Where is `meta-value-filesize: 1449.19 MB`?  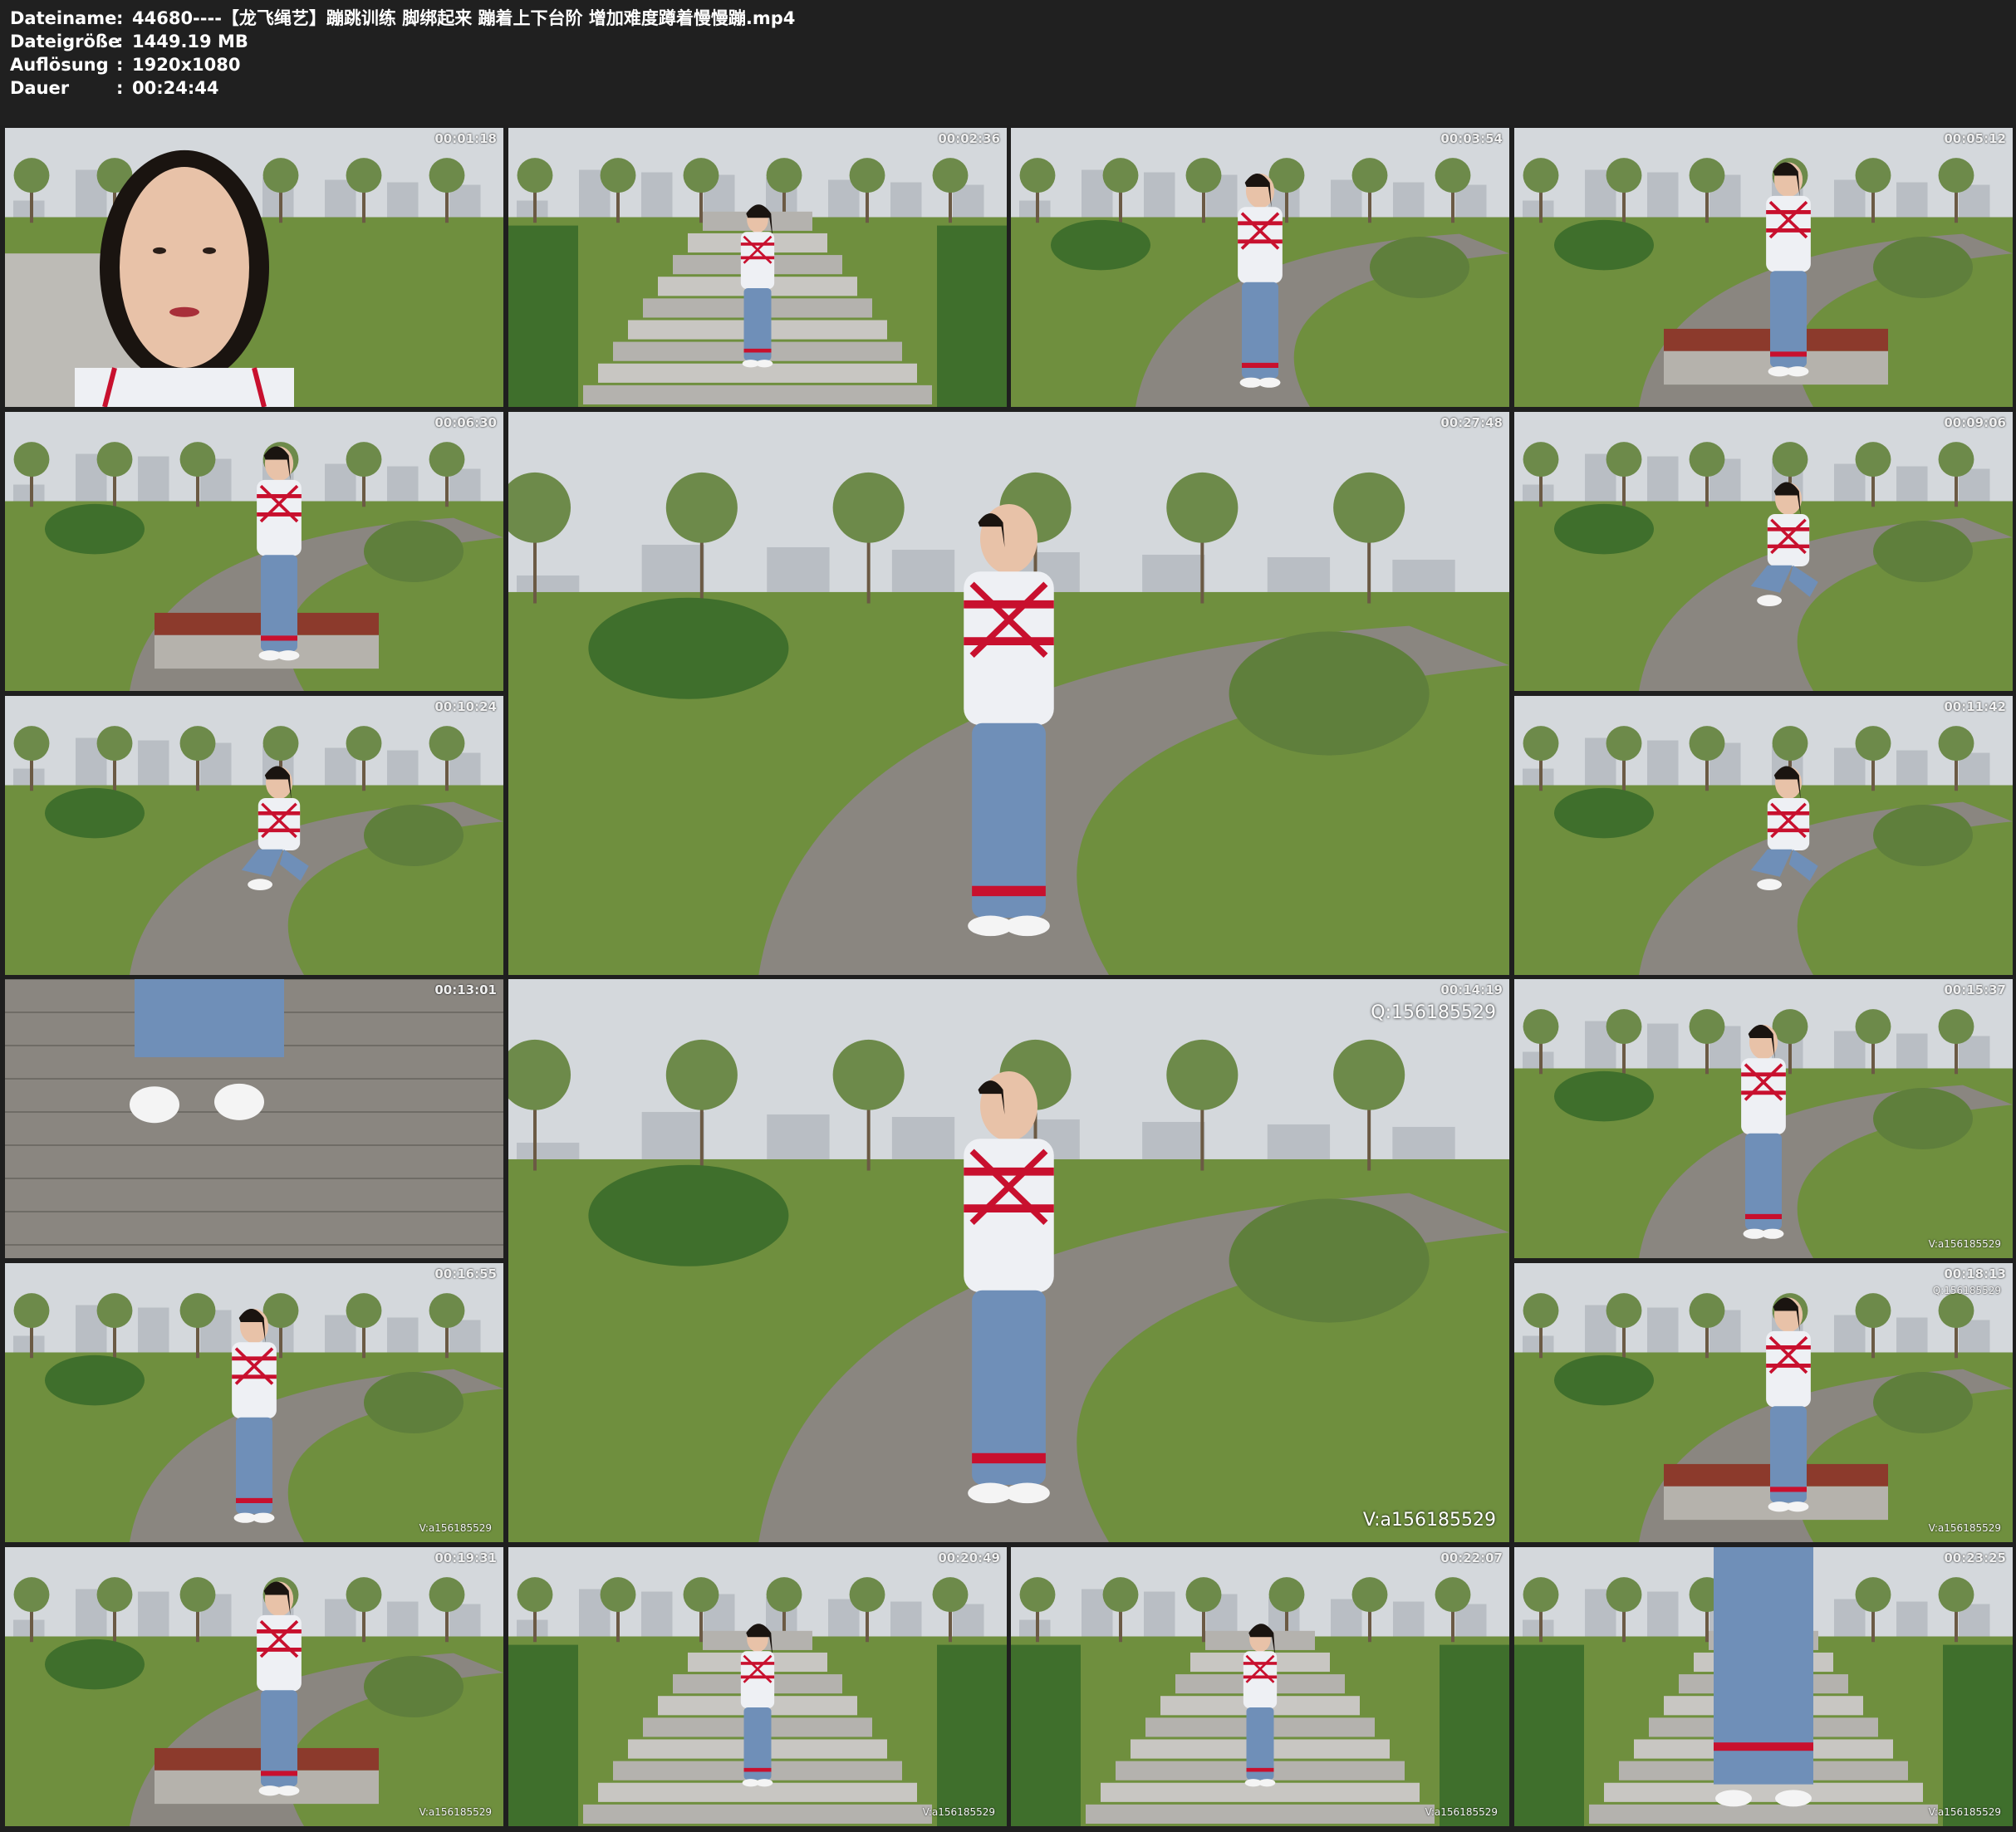 meta-value-filesize: 1449.19 MB is located at coordinates (190, 41).